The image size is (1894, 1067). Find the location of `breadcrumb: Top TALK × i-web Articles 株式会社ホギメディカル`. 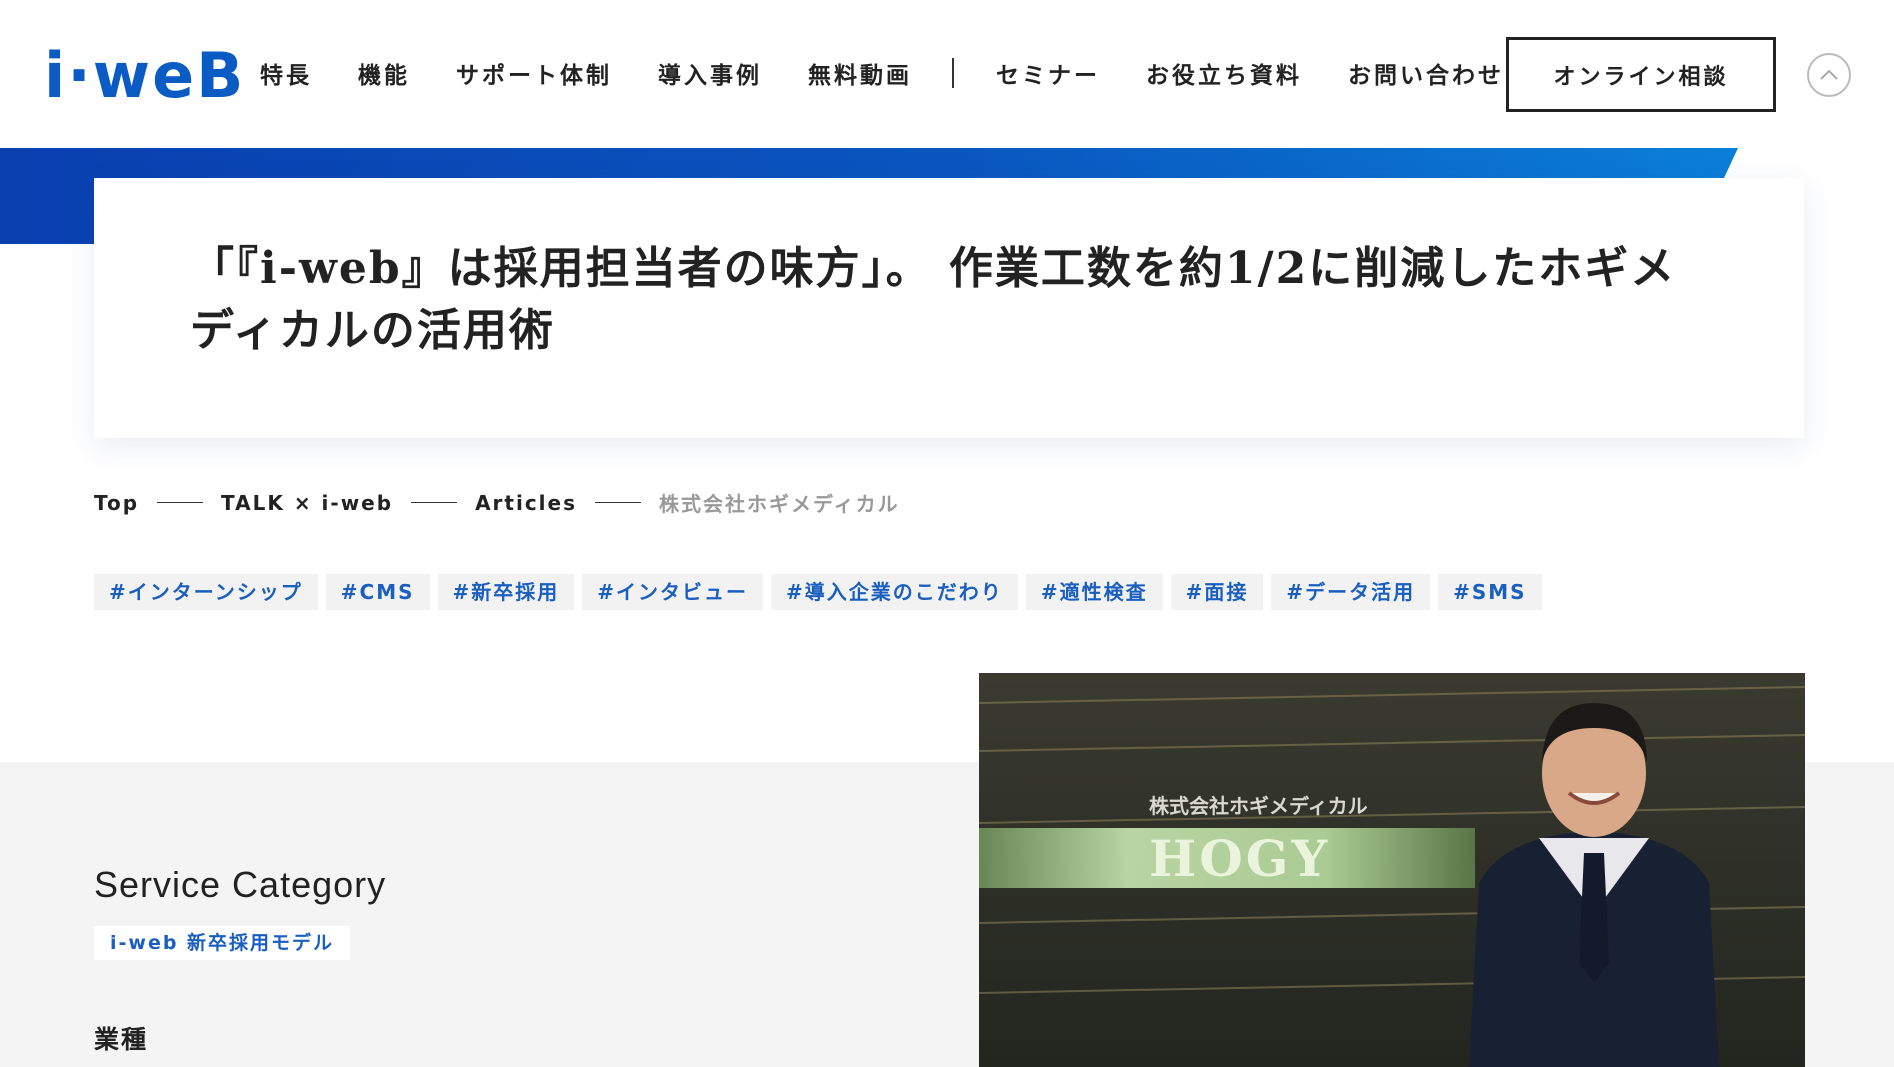

breadcrumb: Top TALK × i-web Articles 株式会社ホギメディカル is located at coordinates (497, 502).